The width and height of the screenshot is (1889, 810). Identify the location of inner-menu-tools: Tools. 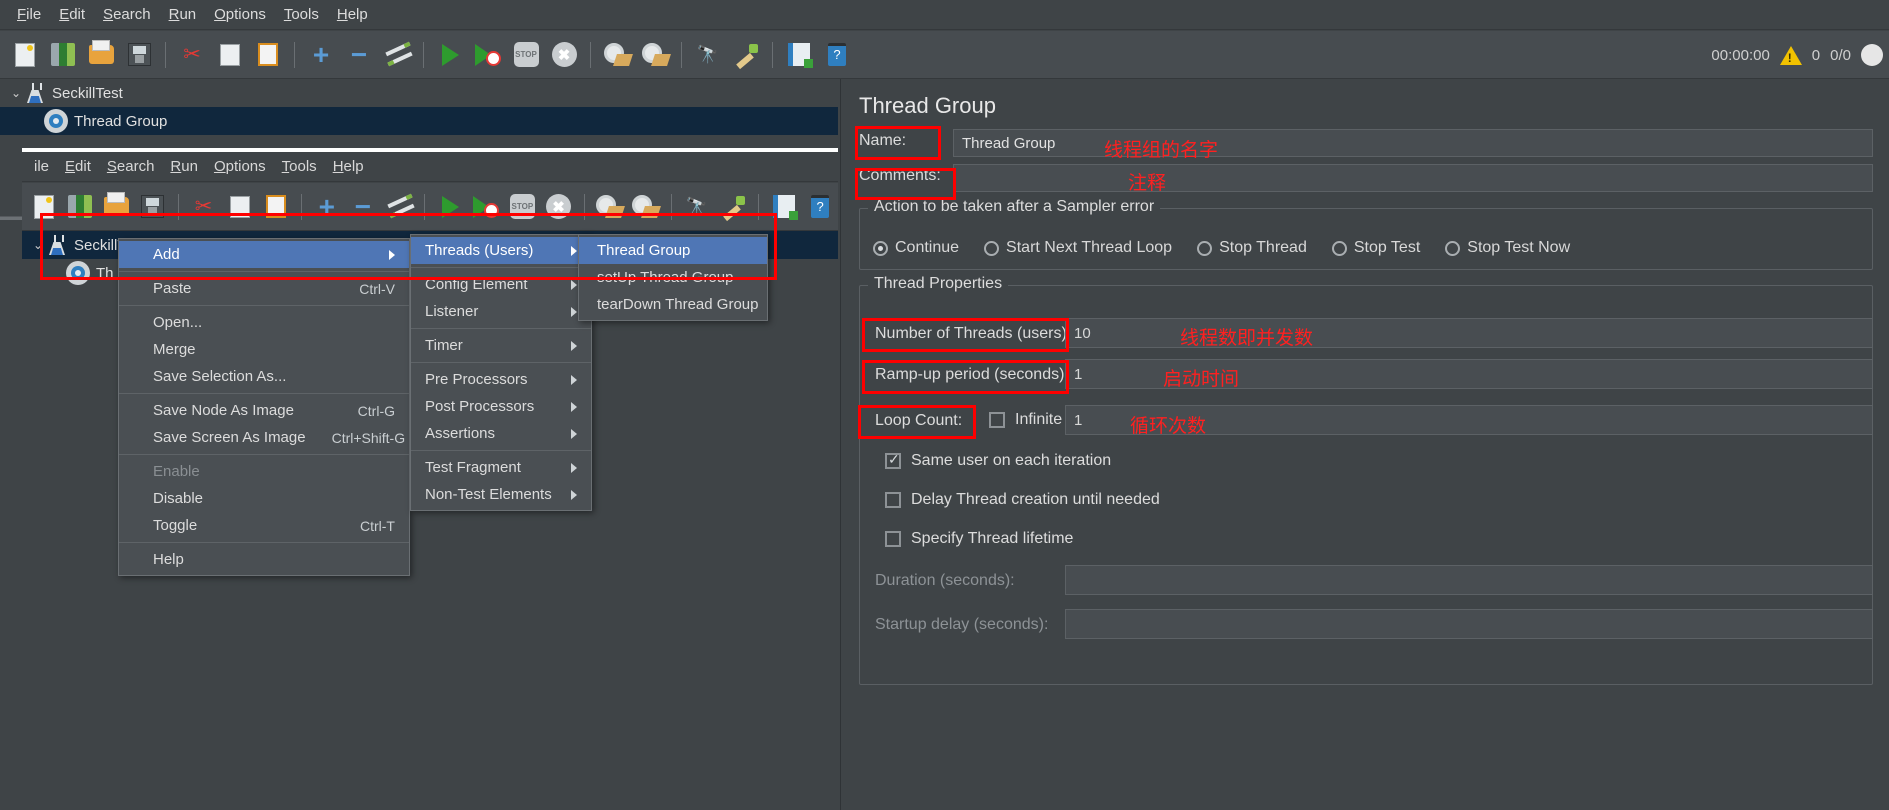
(299, 166).